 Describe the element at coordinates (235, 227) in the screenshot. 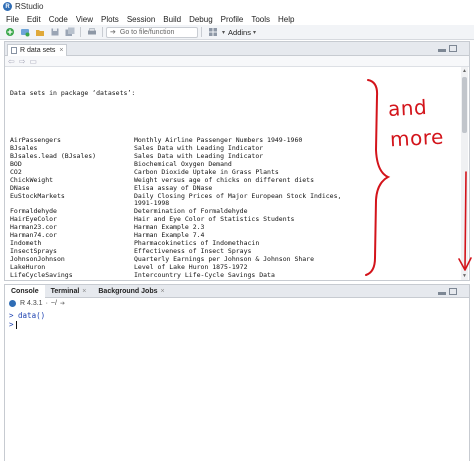

I see `dataset-row: Harman23.cor Harman Example 2.3` at that location.